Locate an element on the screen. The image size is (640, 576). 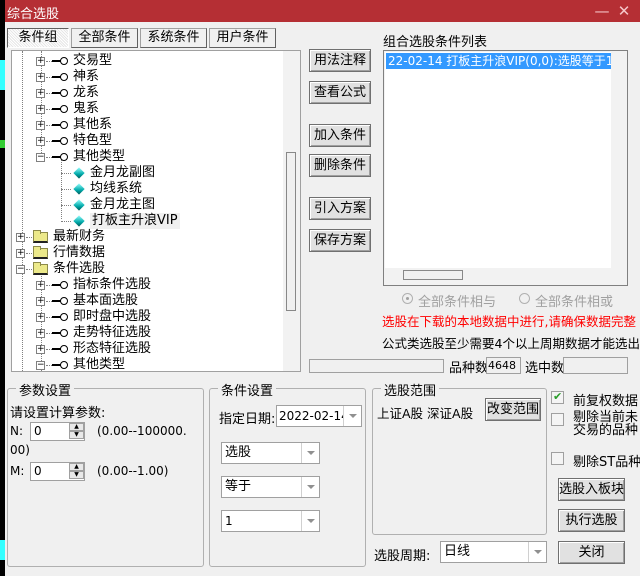
save-to-block-button: 选股入板块 is located at coordinates (591, 489).